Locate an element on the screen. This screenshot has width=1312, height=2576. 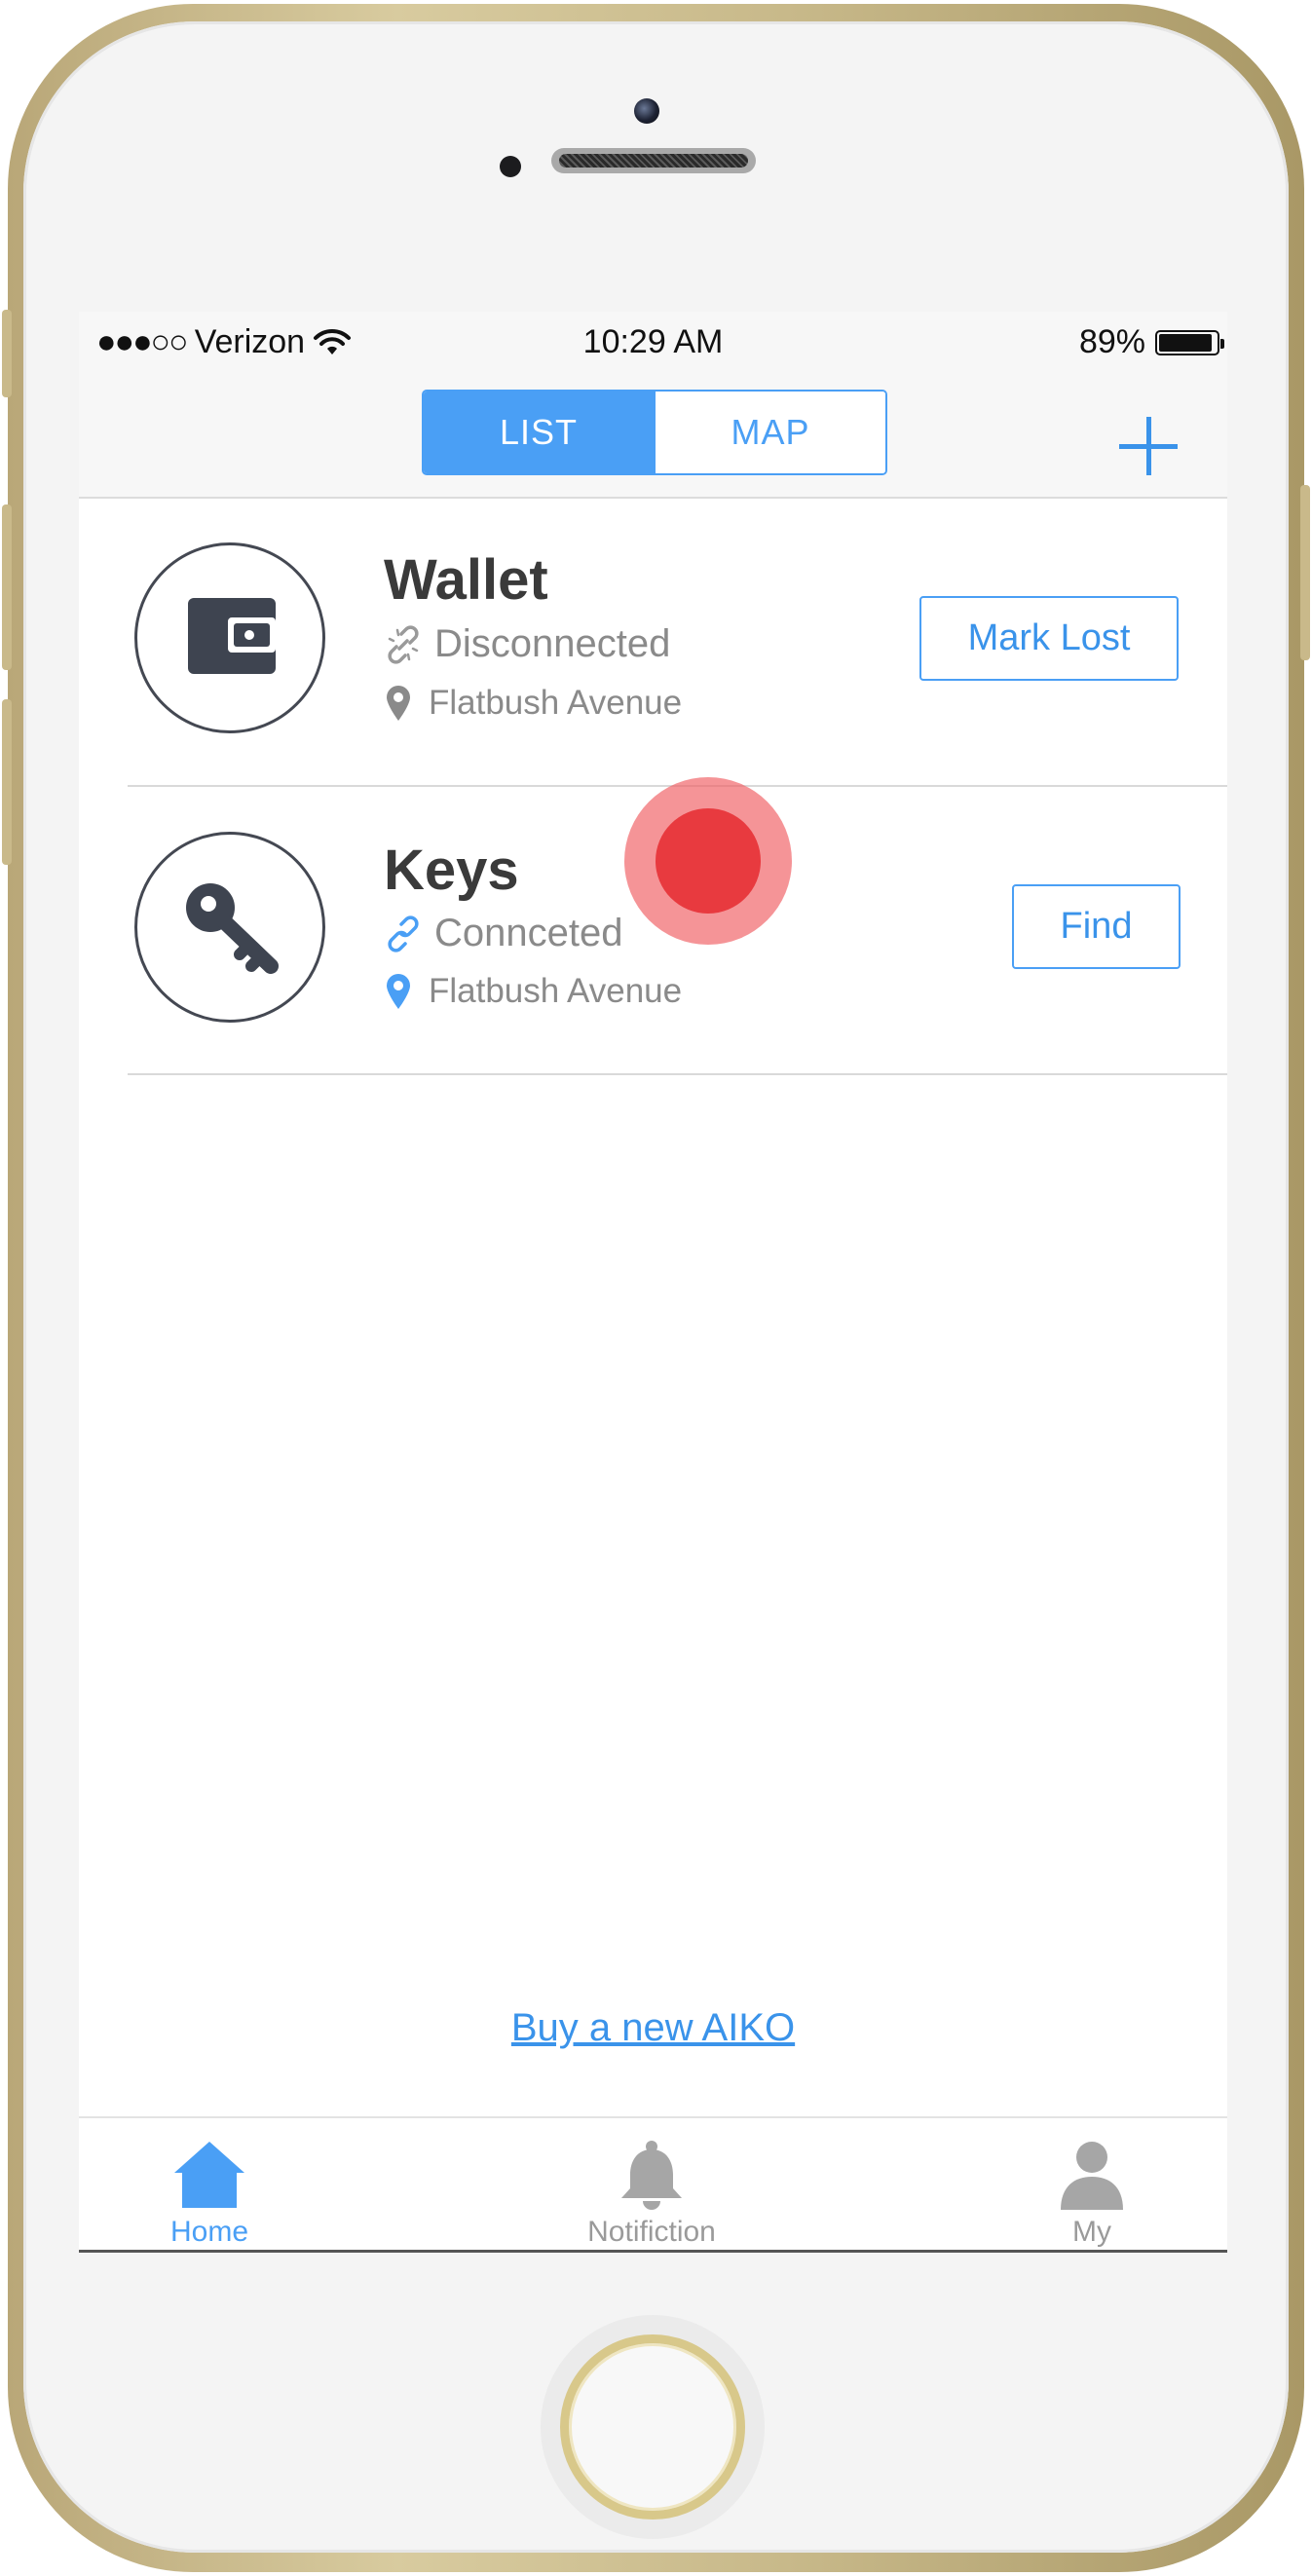
broken-link-icon is located at coordinates (403, 644).